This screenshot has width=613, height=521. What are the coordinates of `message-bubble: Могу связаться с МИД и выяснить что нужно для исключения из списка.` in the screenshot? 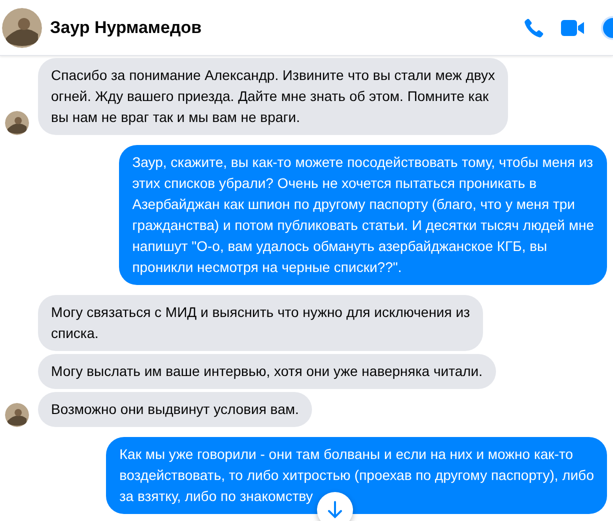 It's located at (260, 323).